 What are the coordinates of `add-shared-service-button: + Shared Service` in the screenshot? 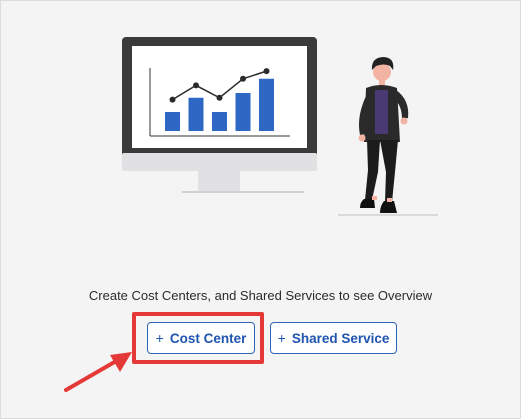 It's located at (333, 338).